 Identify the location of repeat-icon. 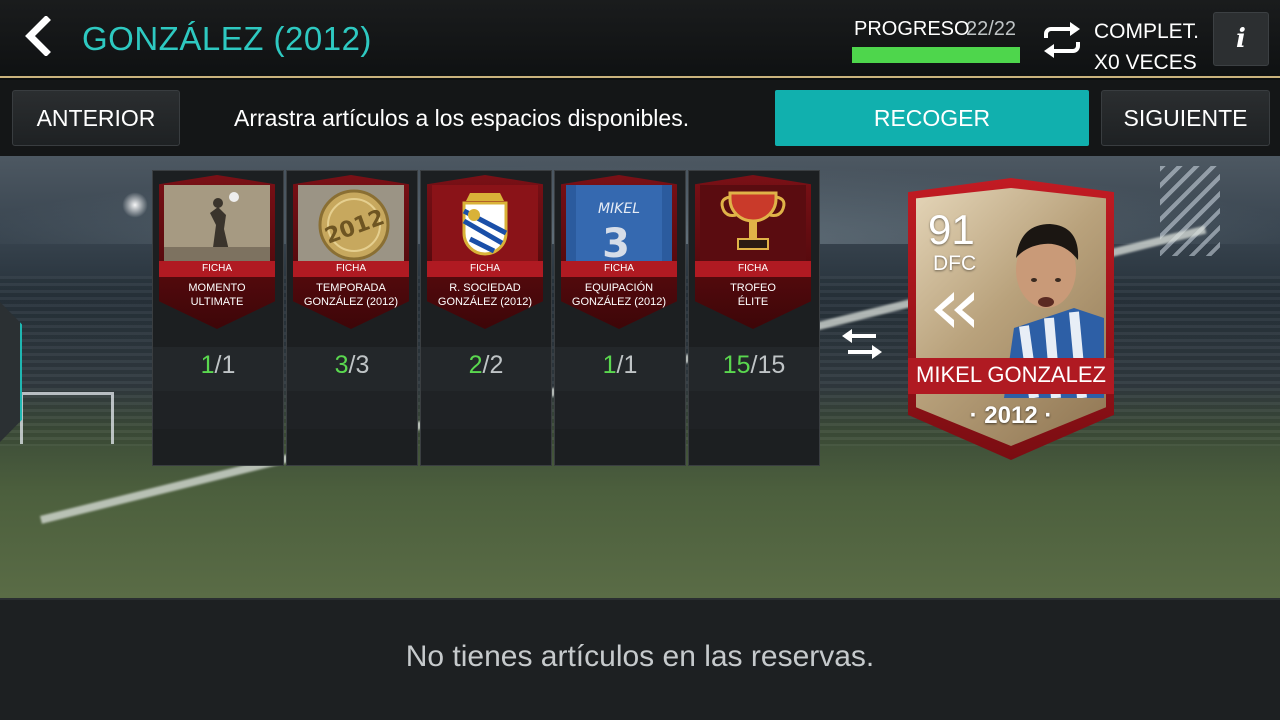
(1062, 40).